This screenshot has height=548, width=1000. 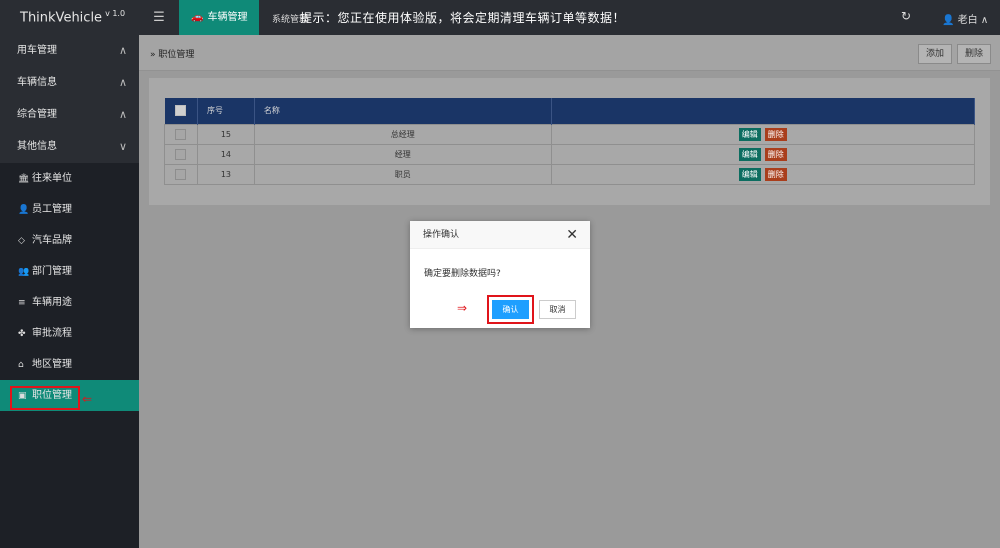 I want to click on sidebar-group-car-usage: 用车管理 ∧, so click(x=69, y=51).